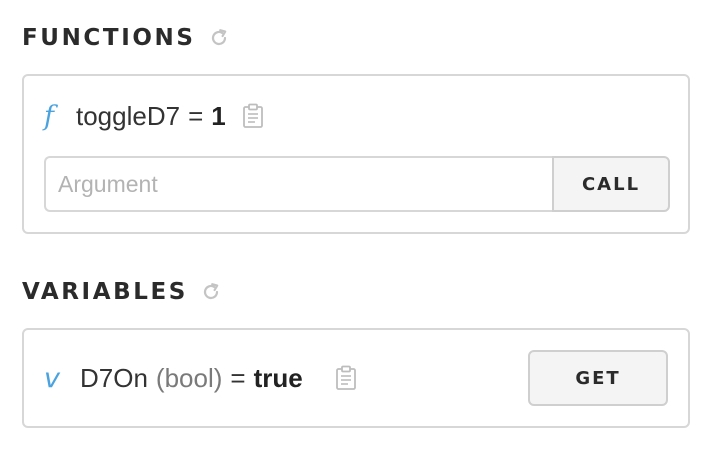  Describe the element at coordinates (49, 116) in the screenshot. I see `function-type-glyph: f` at that location.